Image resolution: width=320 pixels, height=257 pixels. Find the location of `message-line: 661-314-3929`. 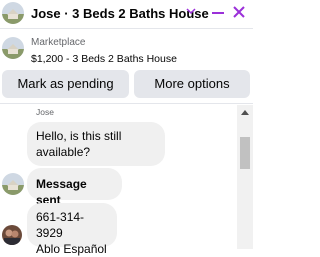

message-line: 661-314-3929 is located at coordinates (60, 225).